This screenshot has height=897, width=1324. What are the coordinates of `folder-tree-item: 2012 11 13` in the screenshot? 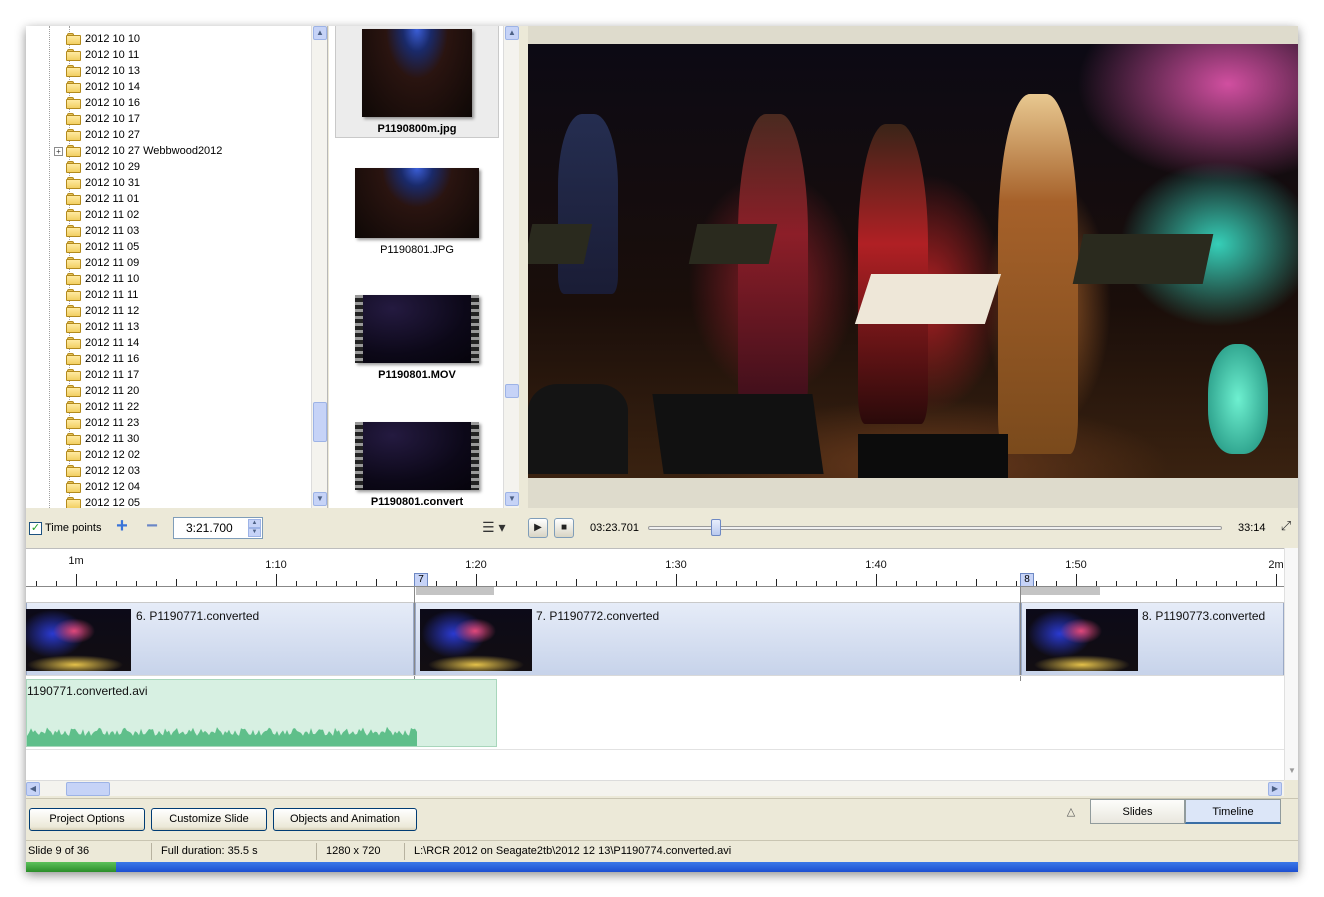 It's located at (144, 327).